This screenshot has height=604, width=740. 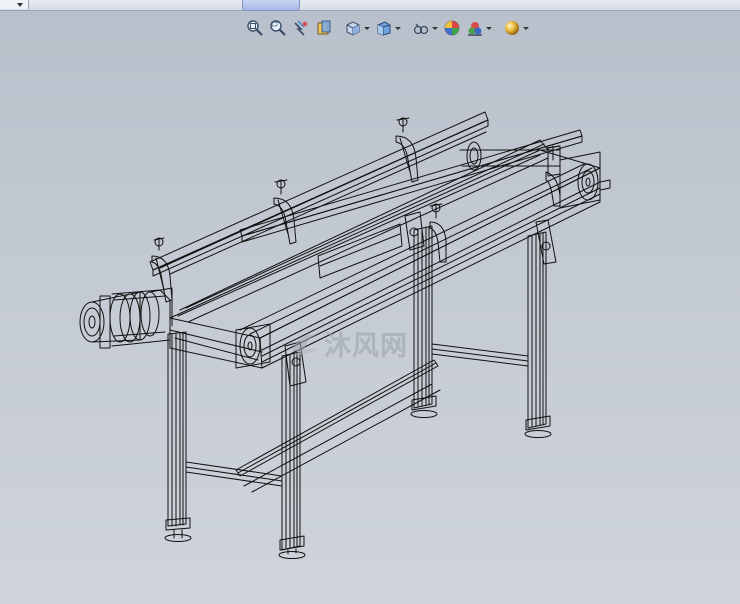 I want to click on section-view-button, so click(x=324, y=28).